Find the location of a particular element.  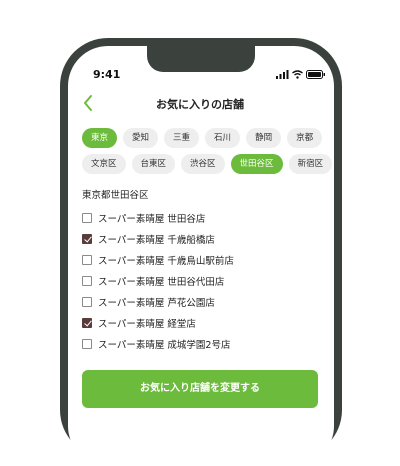

ward-chips: 文京区 台東区 渋谷区 世田谷区 新宿区 is located at coordinates (207, 164).